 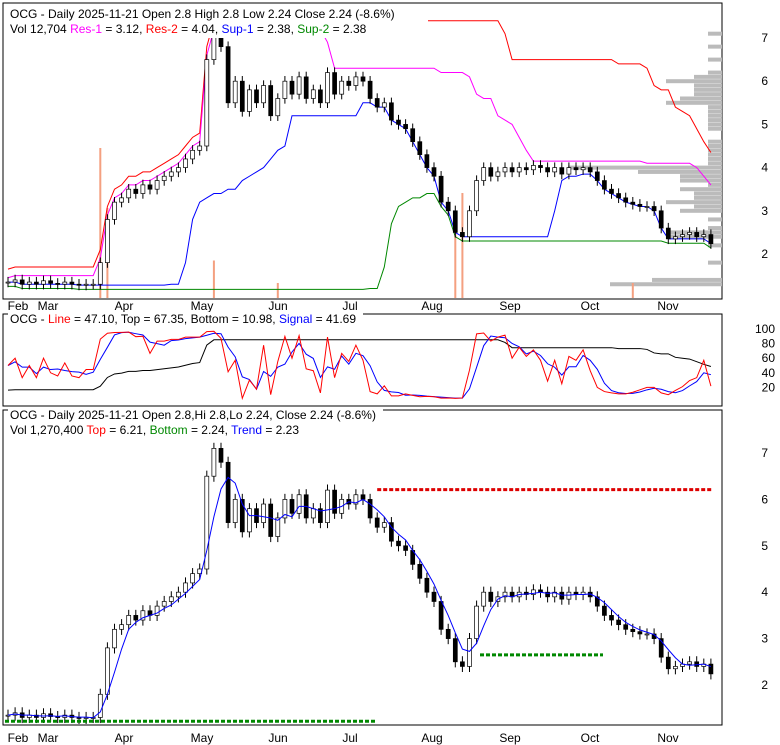 What do you see at coordinates (277, 306) in the screenshot?
I see `x-tick-label: Jun` at bounding box center [277, 306].